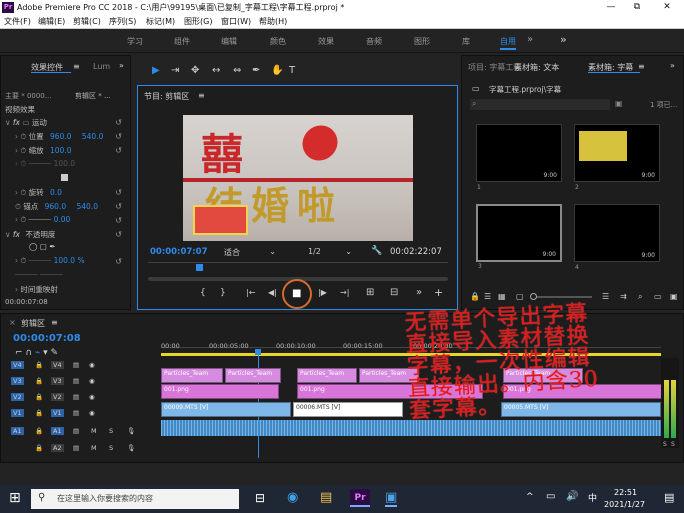 This screenshot has width=684, height=513. I want to click on bin-menu-icon: ≡, so click(641, 66).